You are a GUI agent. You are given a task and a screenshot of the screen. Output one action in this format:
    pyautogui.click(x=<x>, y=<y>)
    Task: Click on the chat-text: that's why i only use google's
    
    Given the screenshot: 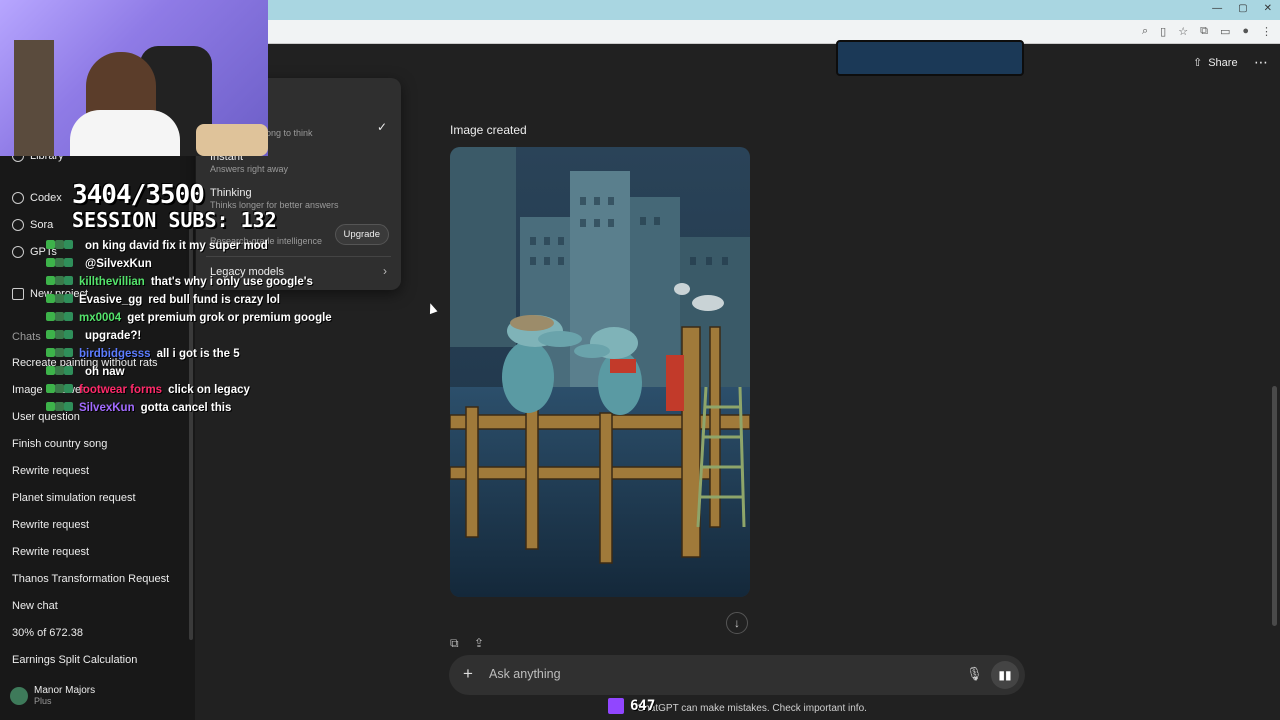 What is the action you would take?
    pyautogui.click(x=231, y=282)
    